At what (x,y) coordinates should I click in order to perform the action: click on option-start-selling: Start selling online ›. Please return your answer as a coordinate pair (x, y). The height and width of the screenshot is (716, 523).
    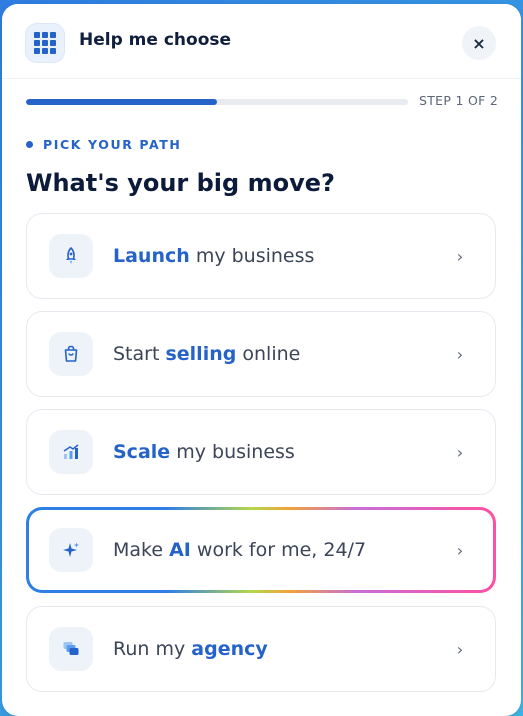
    Looking at the image, I should click on (261, 354).